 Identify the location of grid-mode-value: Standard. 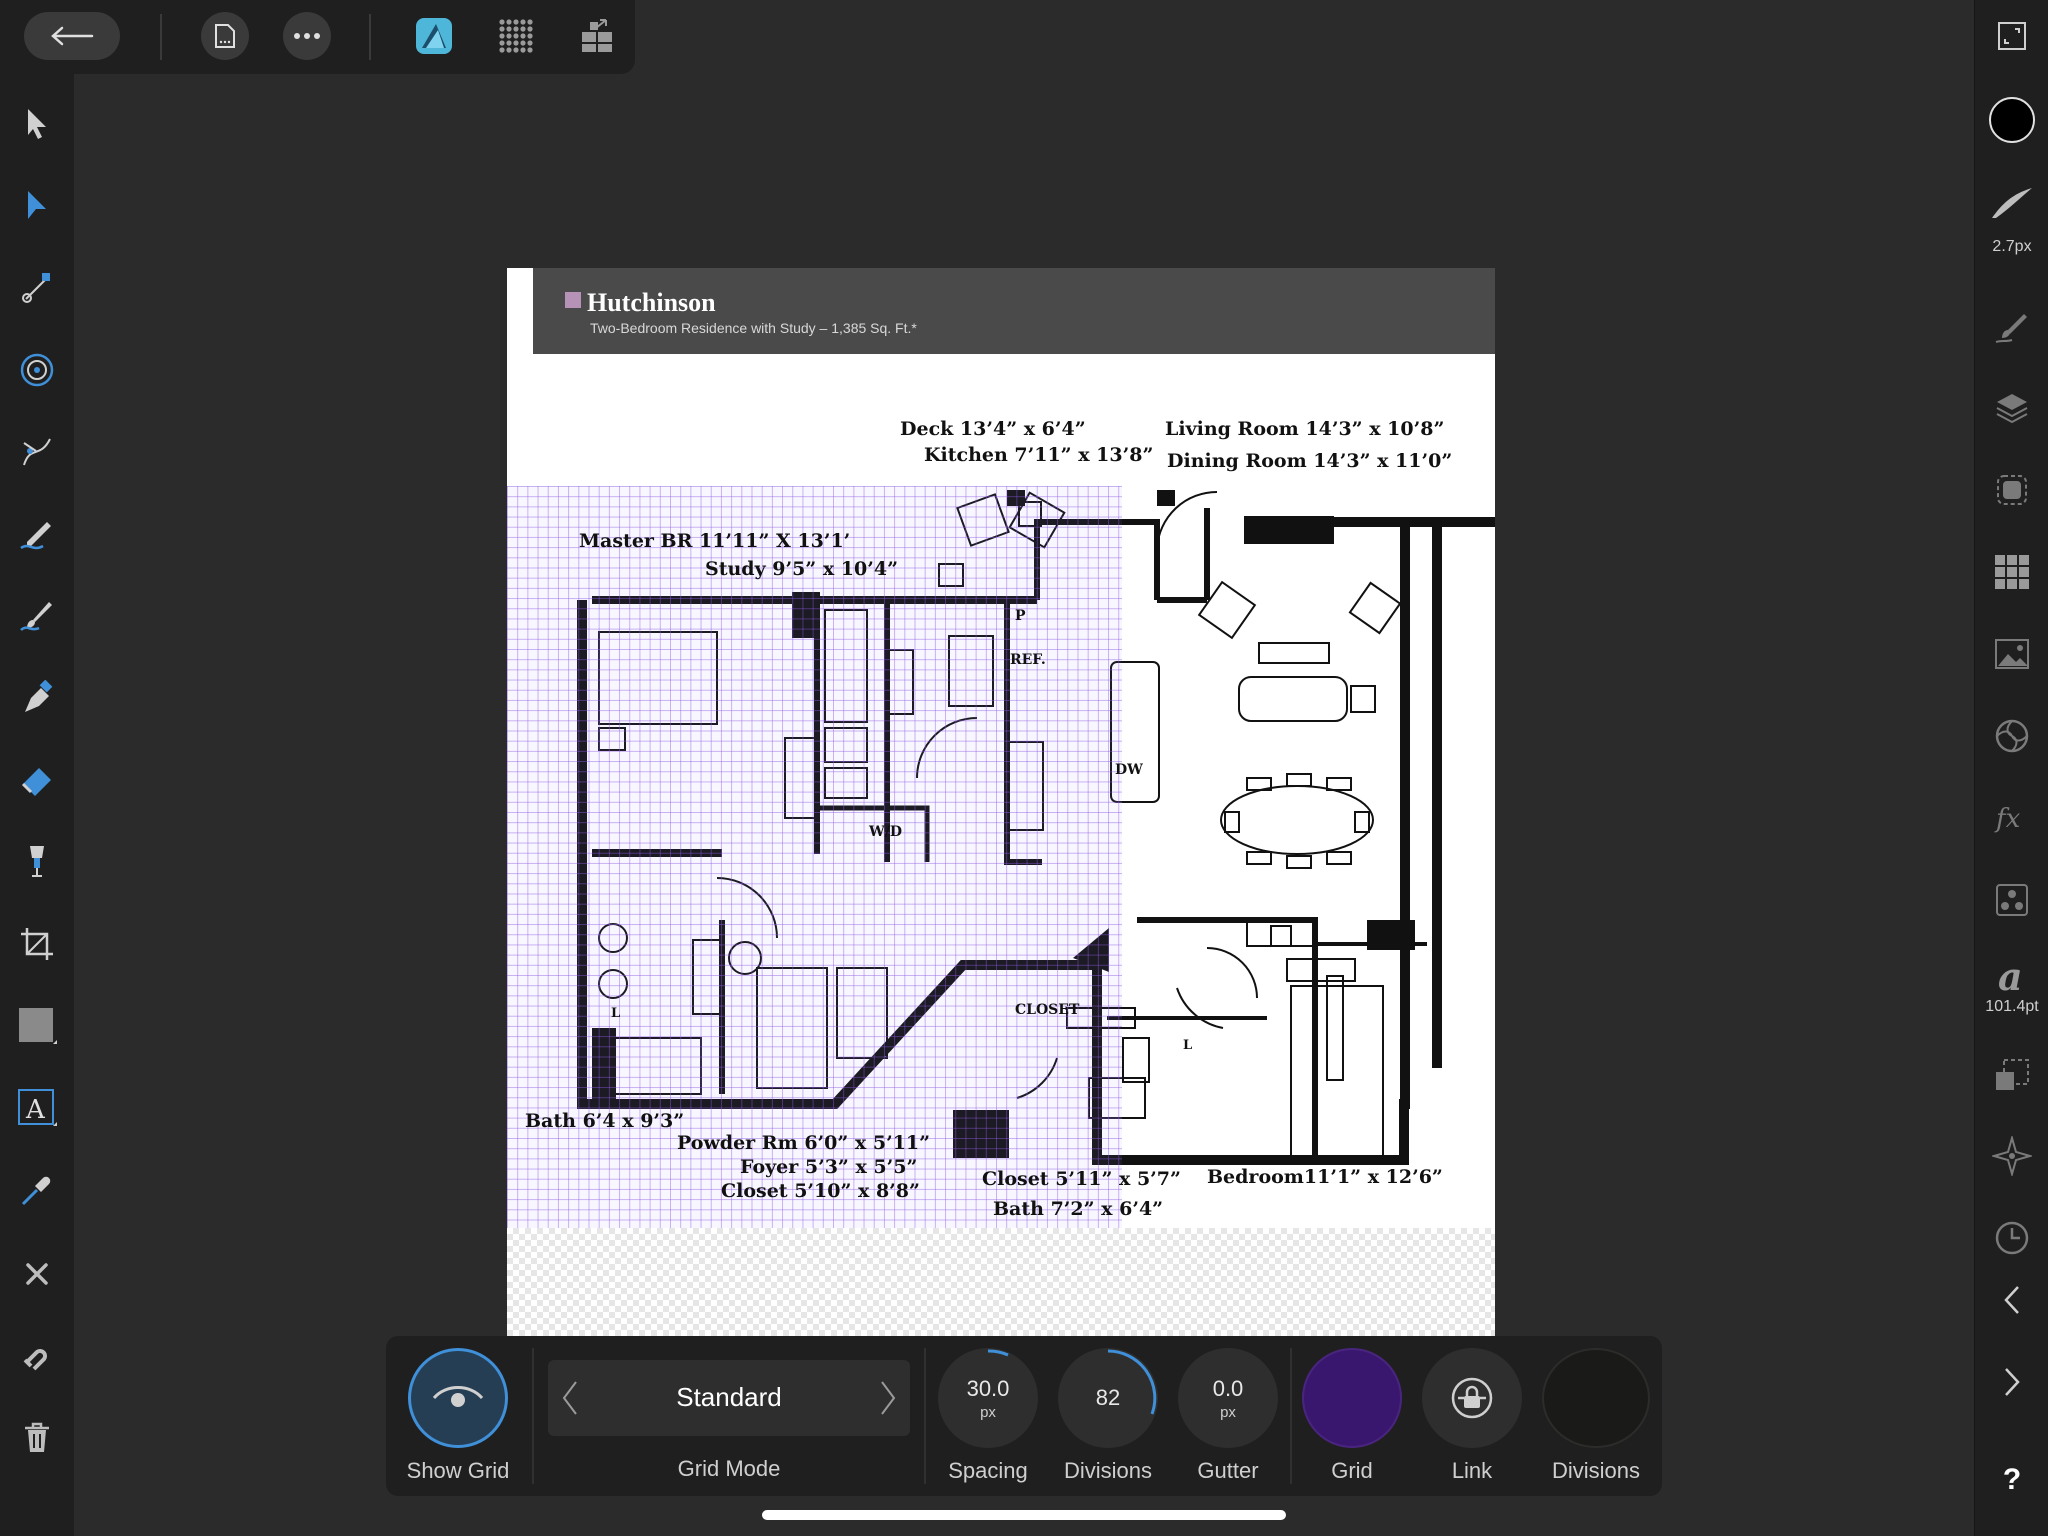
(729, 1397).